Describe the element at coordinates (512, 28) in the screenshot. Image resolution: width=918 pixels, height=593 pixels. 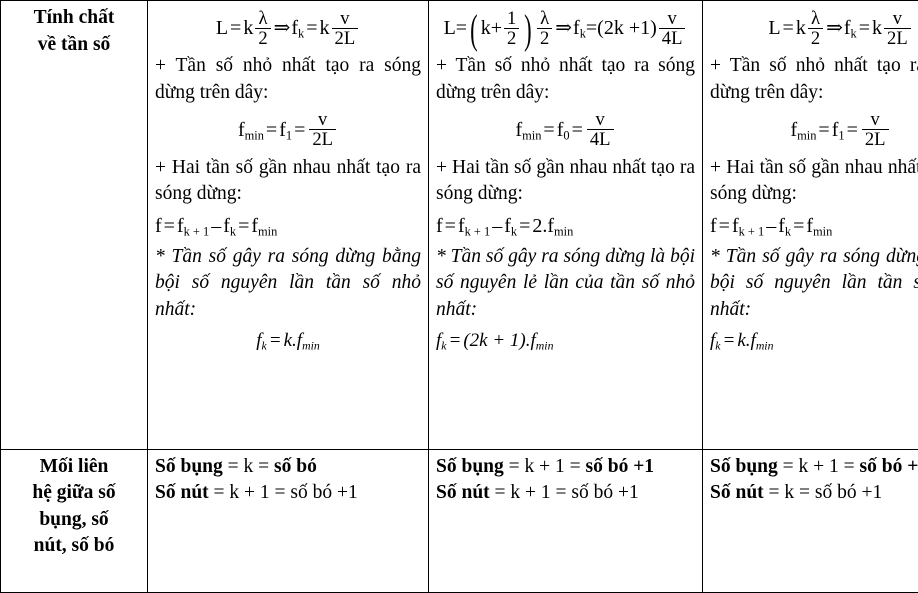
I see `fraction: 12` at that location.